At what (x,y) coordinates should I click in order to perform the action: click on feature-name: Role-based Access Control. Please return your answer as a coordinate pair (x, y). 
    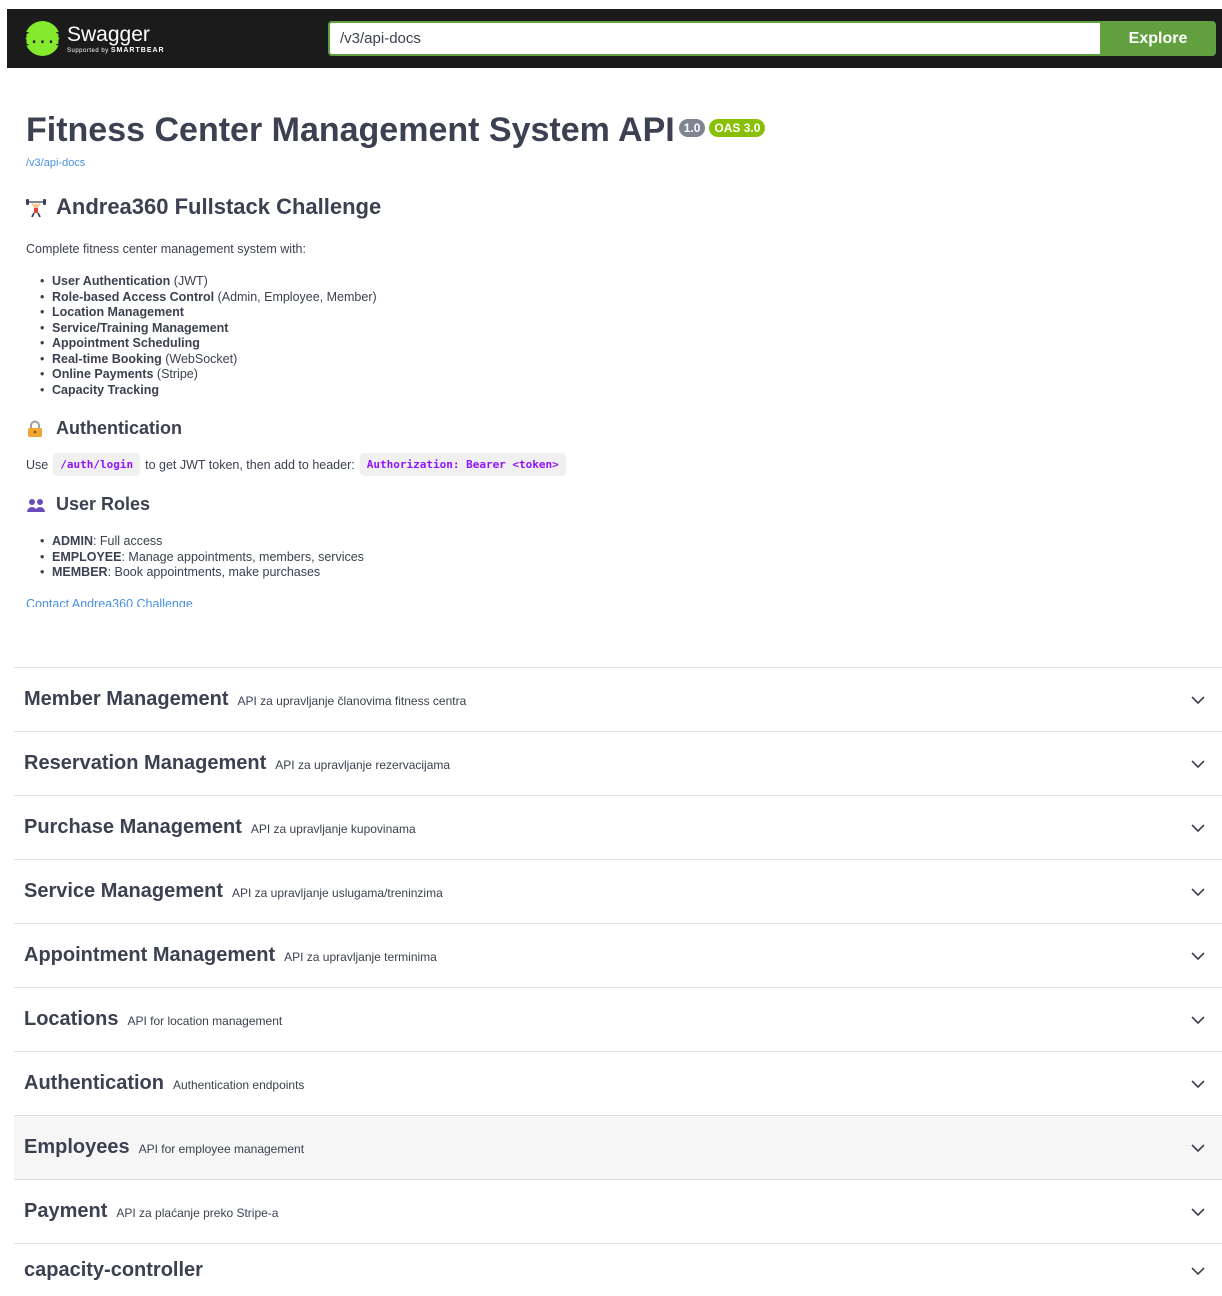
    Looking at the image, I should click on (133, 296).